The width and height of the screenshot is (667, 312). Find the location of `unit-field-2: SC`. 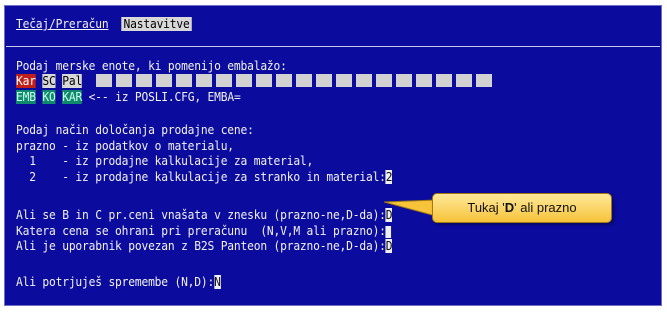

unit-field-2: SC is located at coordinates (49, 81).